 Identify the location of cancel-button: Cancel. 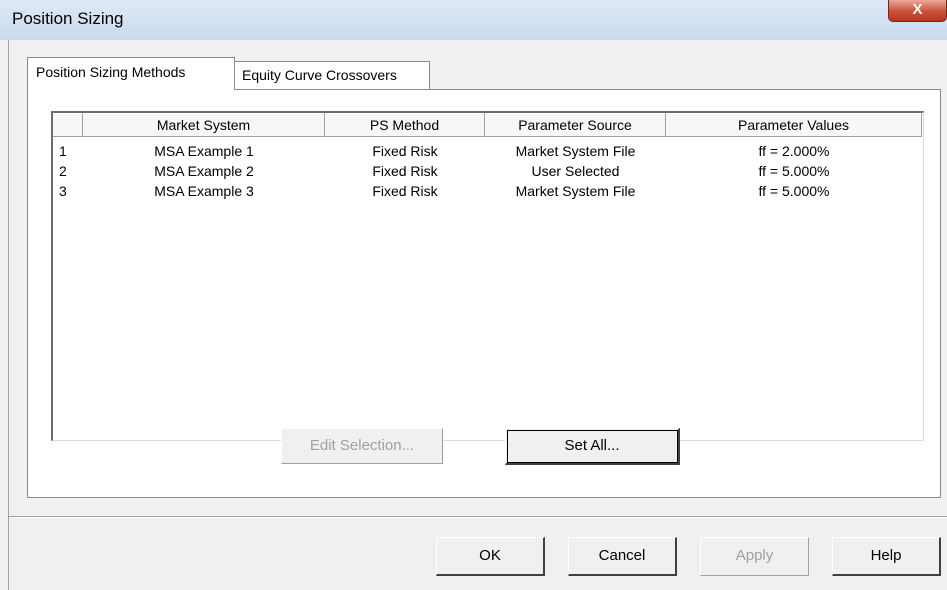
(622, 556).